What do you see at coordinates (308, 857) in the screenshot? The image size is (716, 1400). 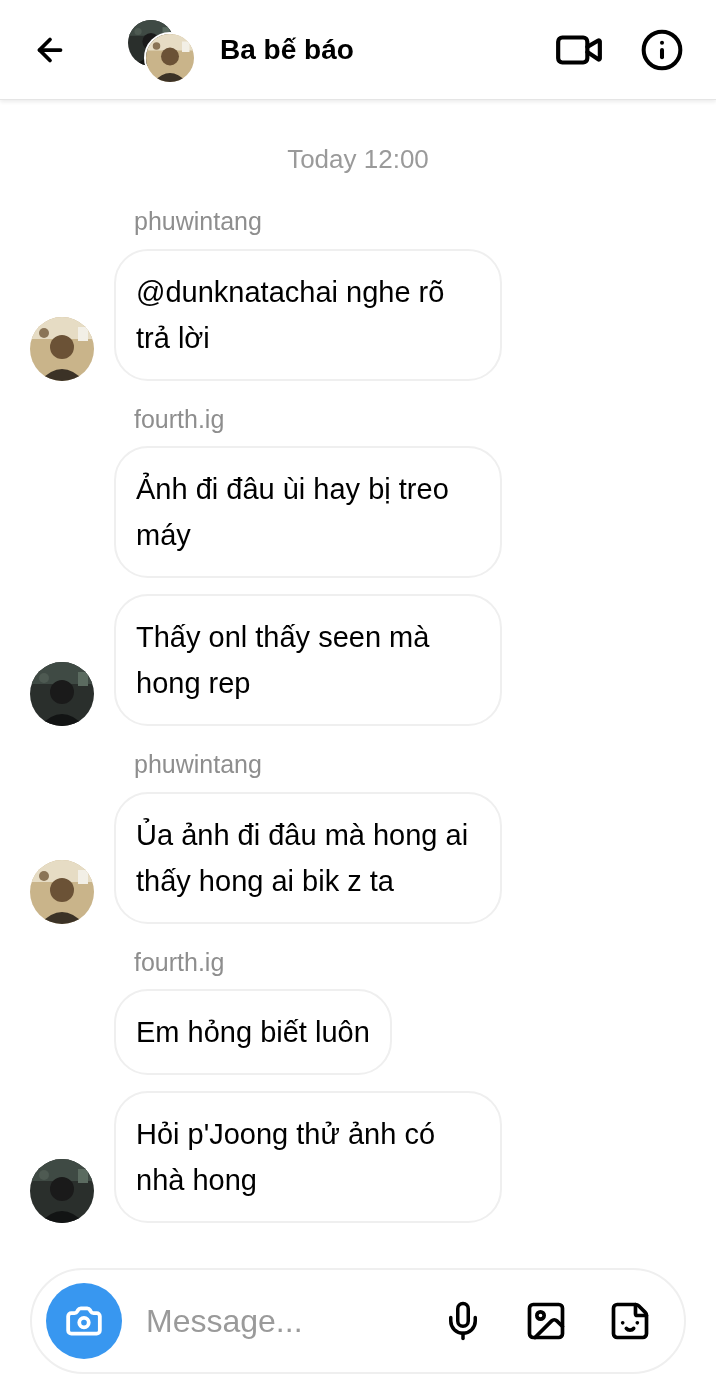 I see `message-bubble: Ủa ảnh đi đâu mà hong ai thấy hong ai bik z ta` at bounding box center [308, 857].